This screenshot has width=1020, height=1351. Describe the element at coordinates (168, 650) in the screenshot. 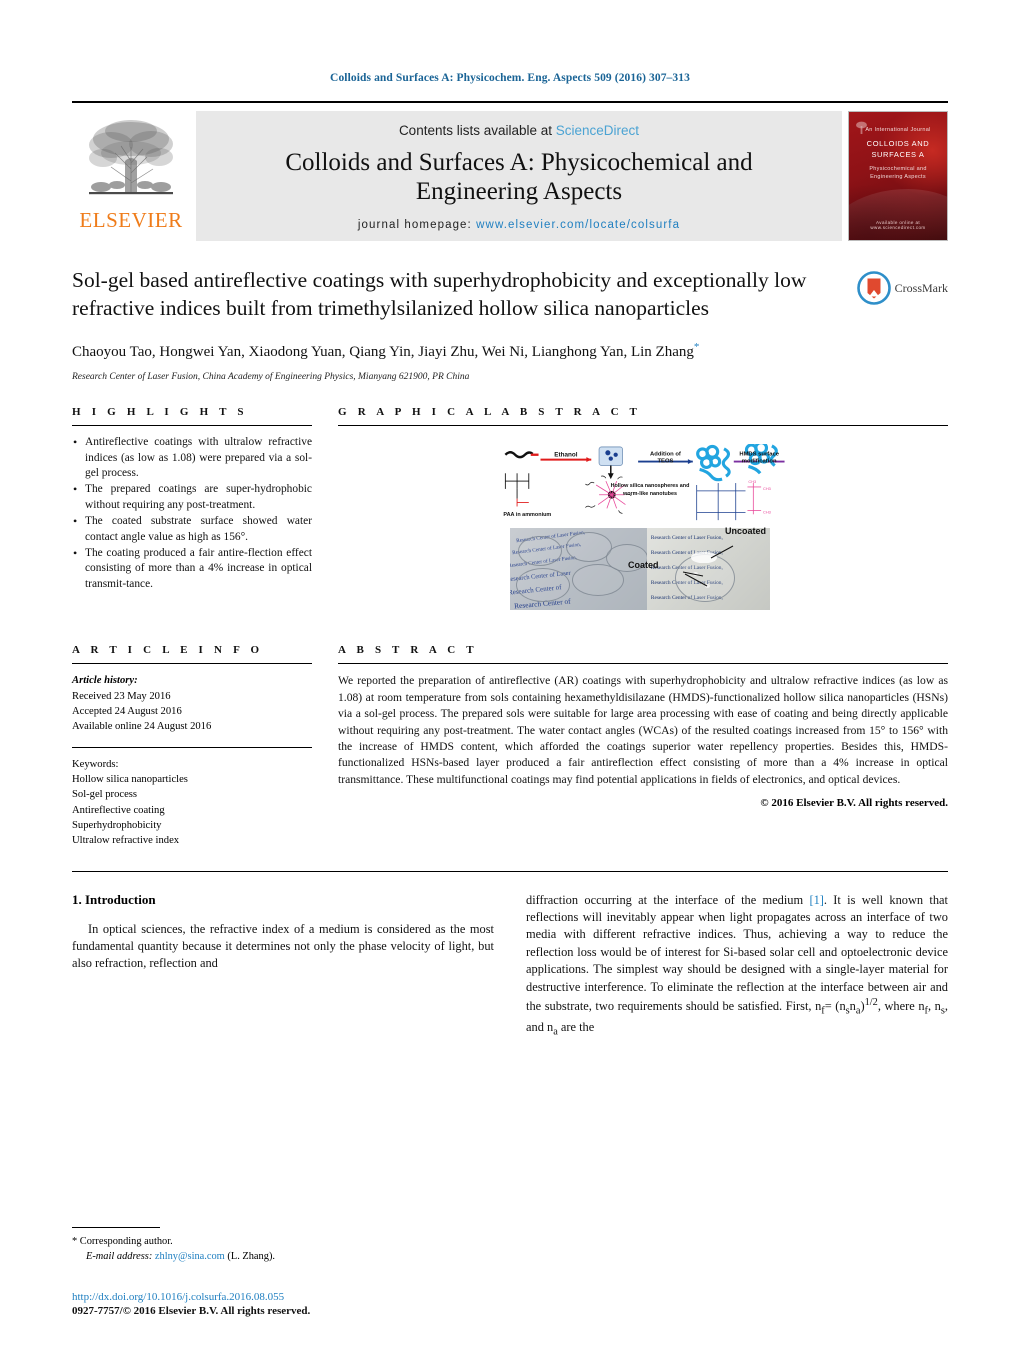

I see `article-info-heading: A R T I C L E I N F O` at that location.